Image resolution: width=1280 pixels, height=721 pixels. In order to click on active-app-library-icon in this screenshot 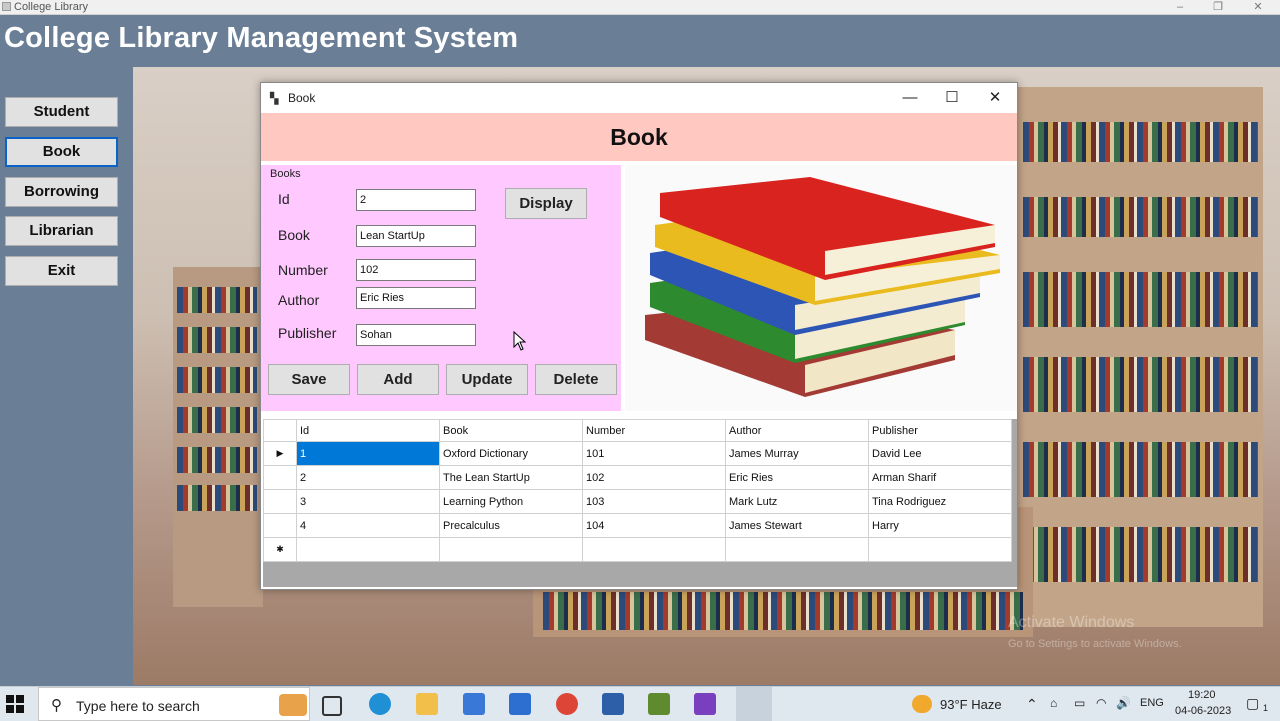, I will do `click(754, 704)`.